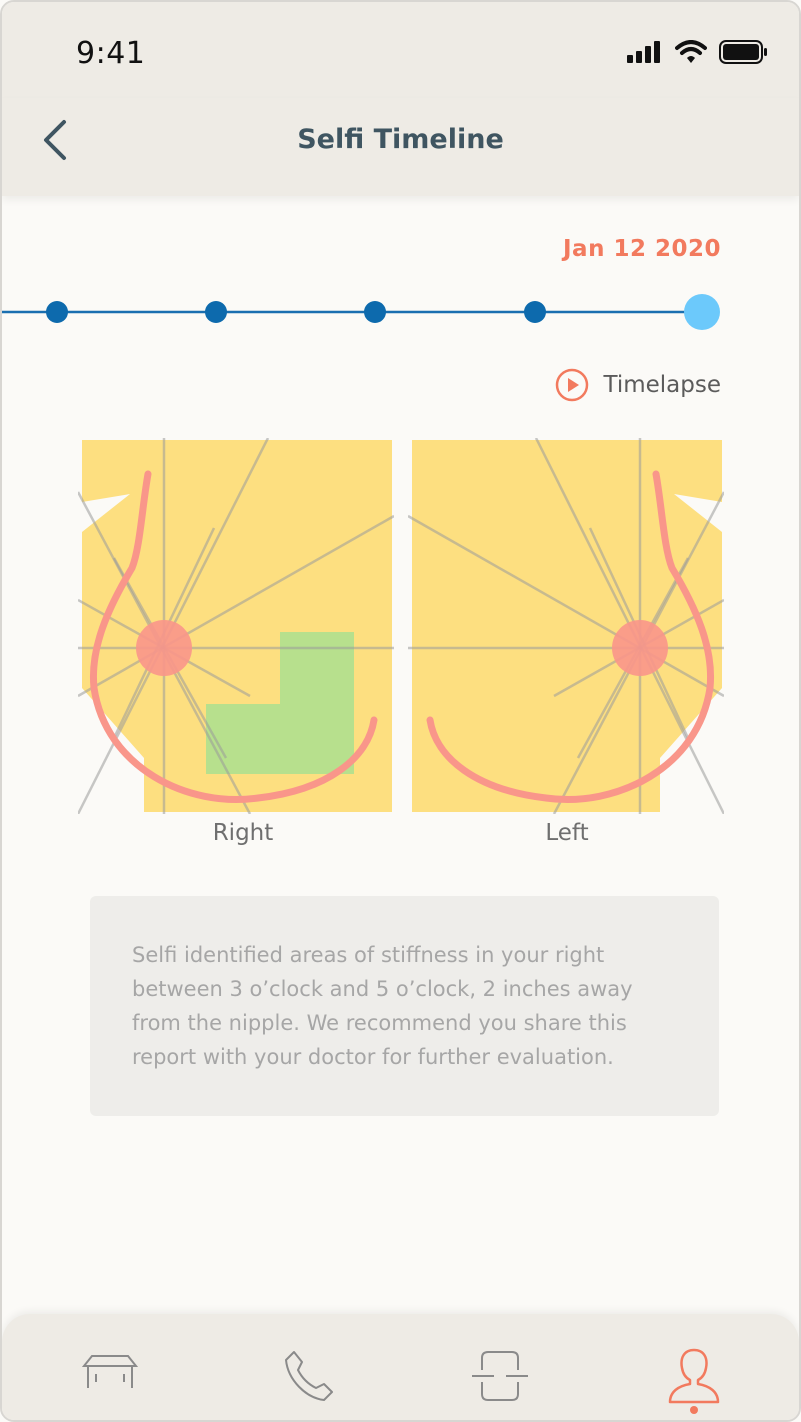 The width and height of the screenshot is (801, 1422). What do you see at coordinates (662, 385) in the screenshot?
I see `timelapse-label: Timelapse` at bounding box center [662, 385].